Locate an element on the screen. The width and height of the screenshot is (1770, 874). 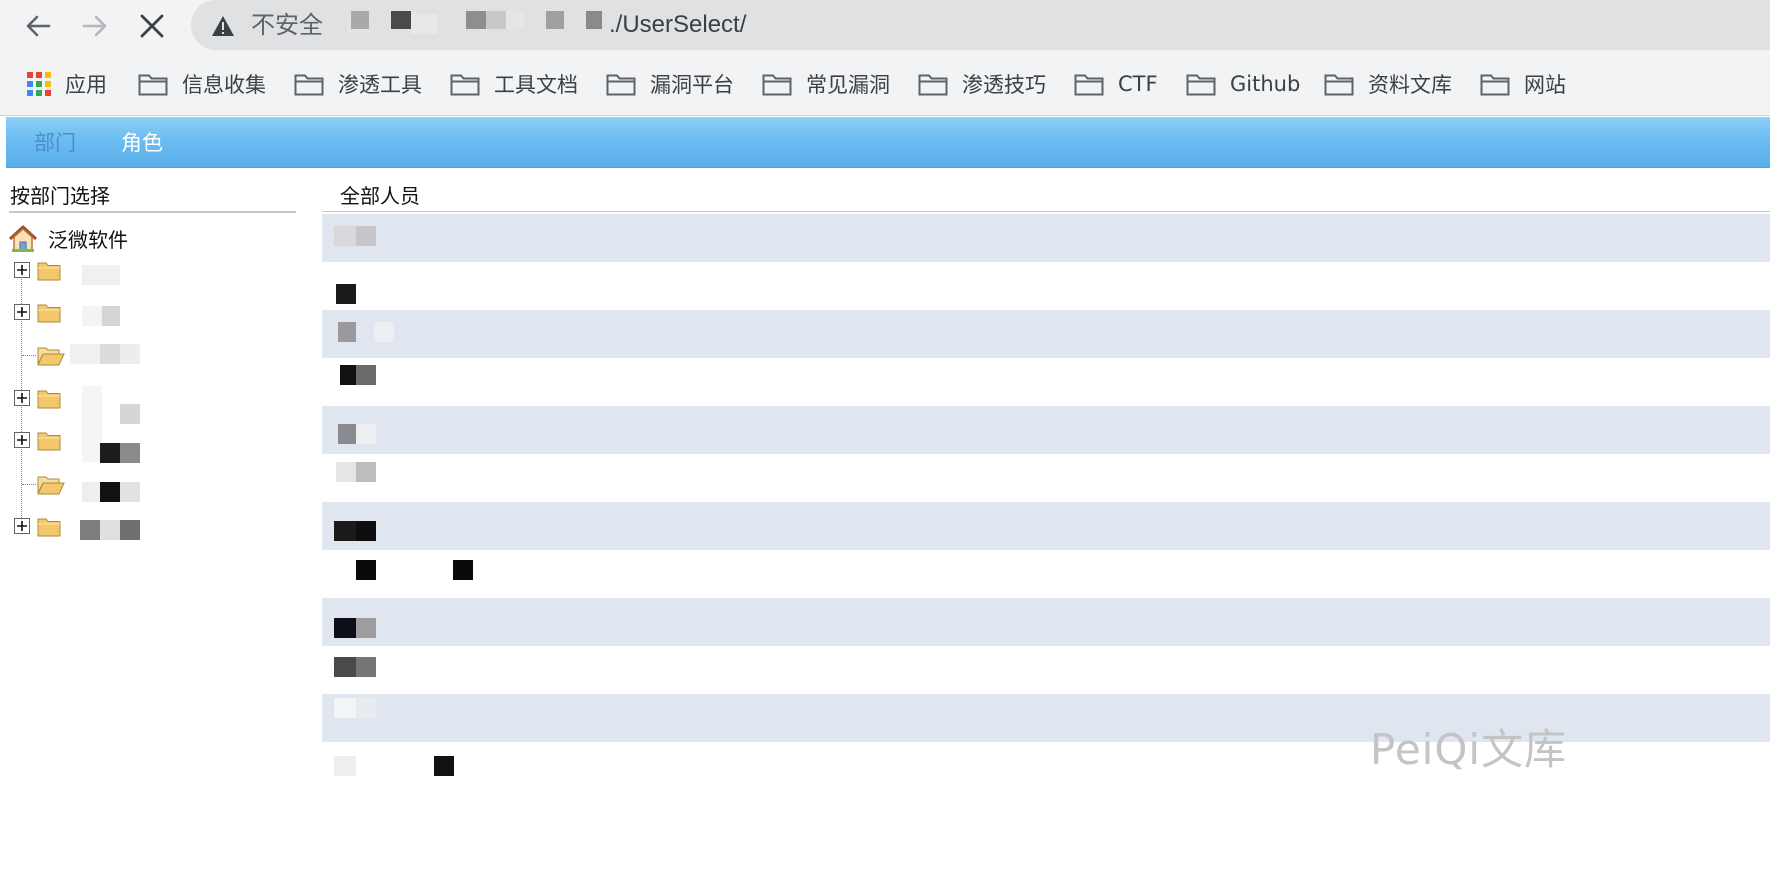
department-panel-title: 按部门选择 is located at coordinates (60, 196).